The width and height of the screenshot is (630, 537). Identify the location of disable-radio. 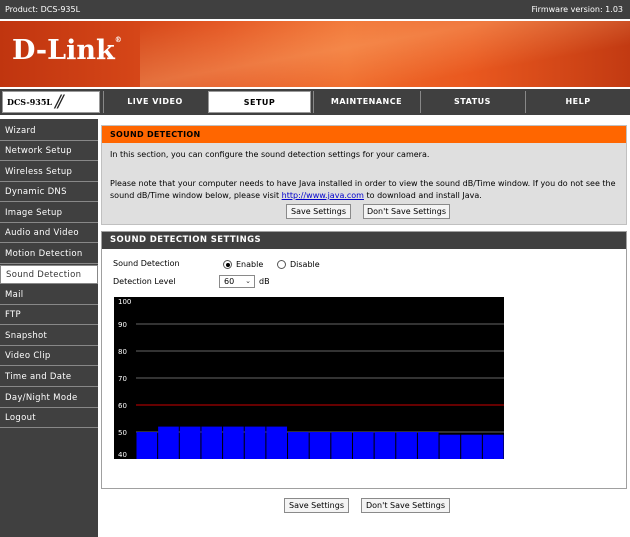
(281, 264).